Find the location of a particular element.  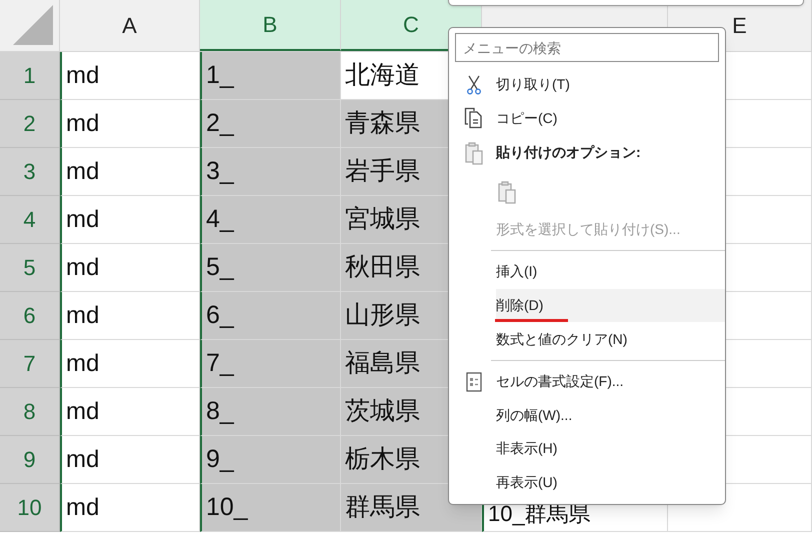

column-header: B is located at coordinates (270, 25).